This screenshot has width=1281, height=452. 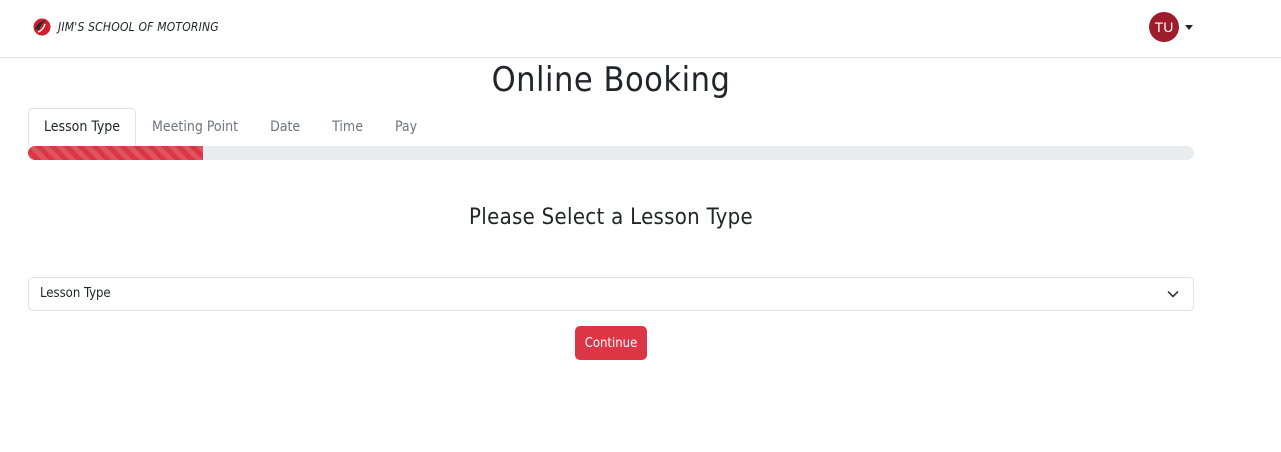 What do you see at coordinates (1173, 294) in the screenshot?
I see `chevron-down-icon` at bounding box center [1173, 294].